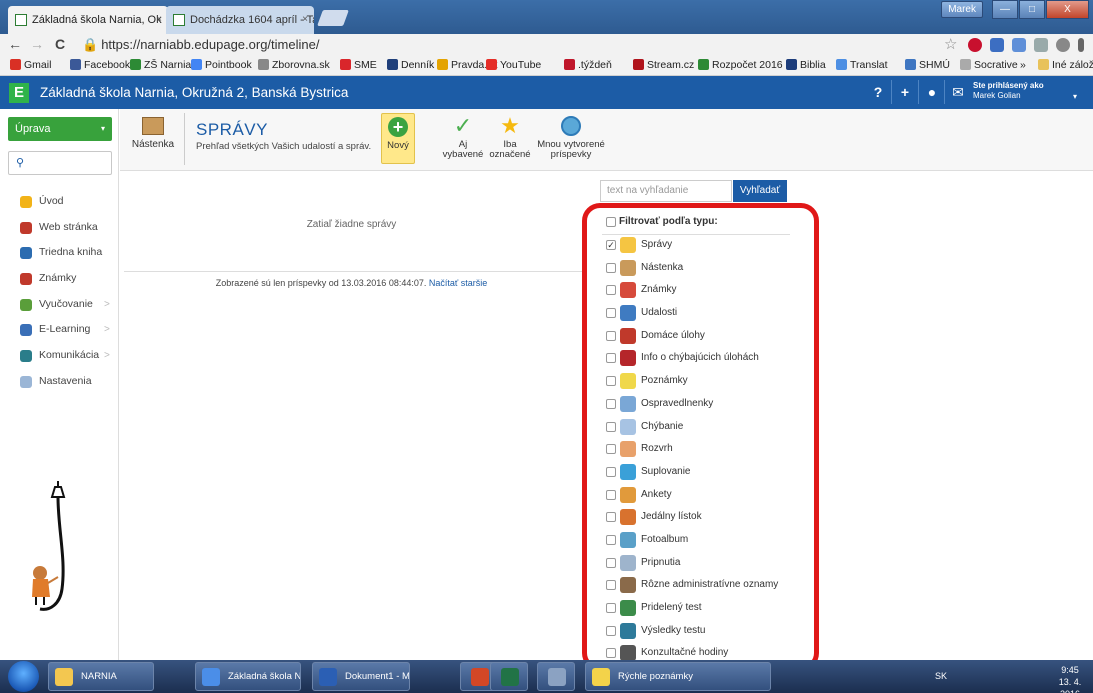  I want to click on close-window-button: X, so click(1067, 9).